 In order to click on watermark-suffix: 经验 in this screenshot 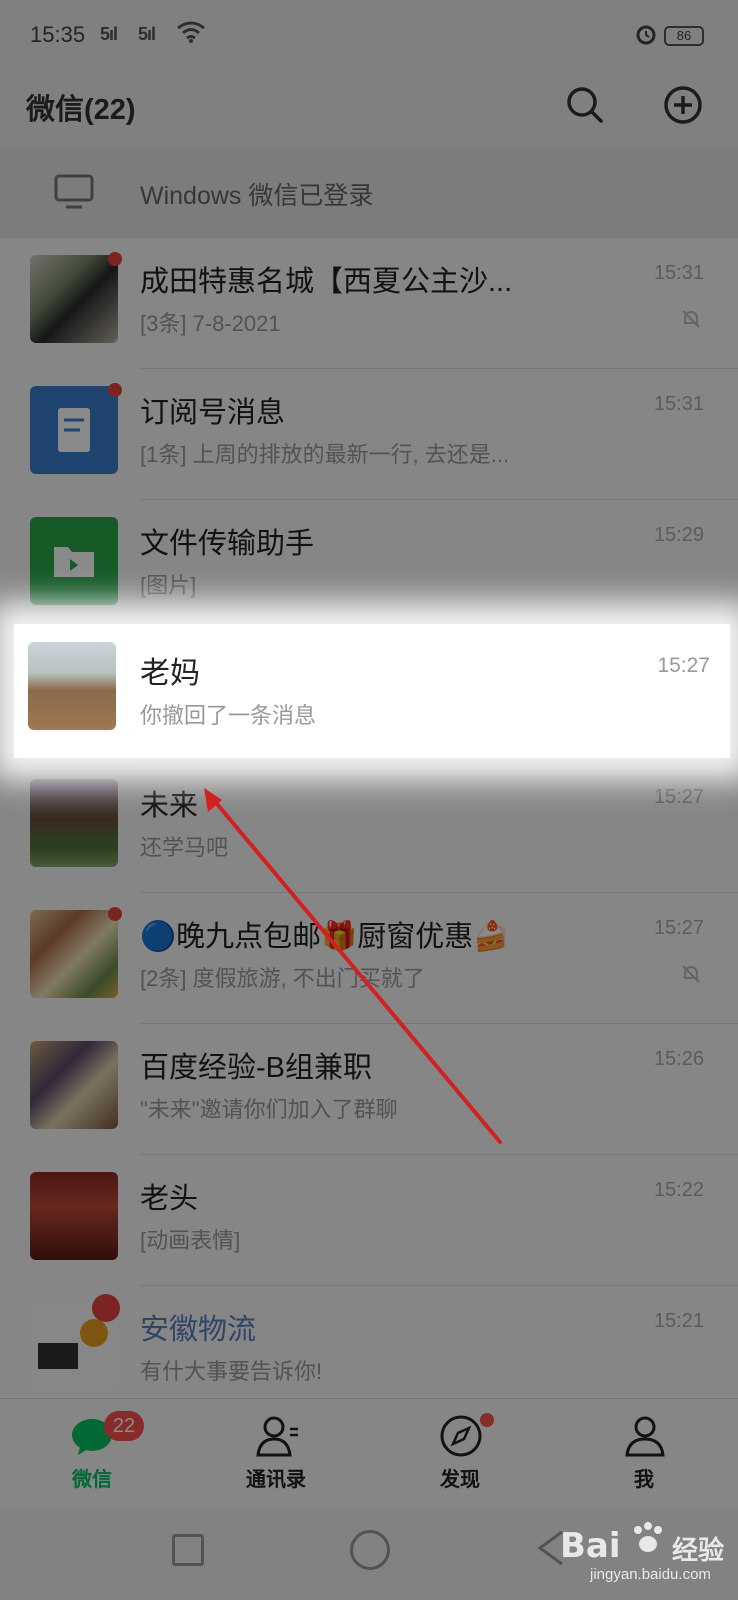, I will do `click(698, 1550)`.